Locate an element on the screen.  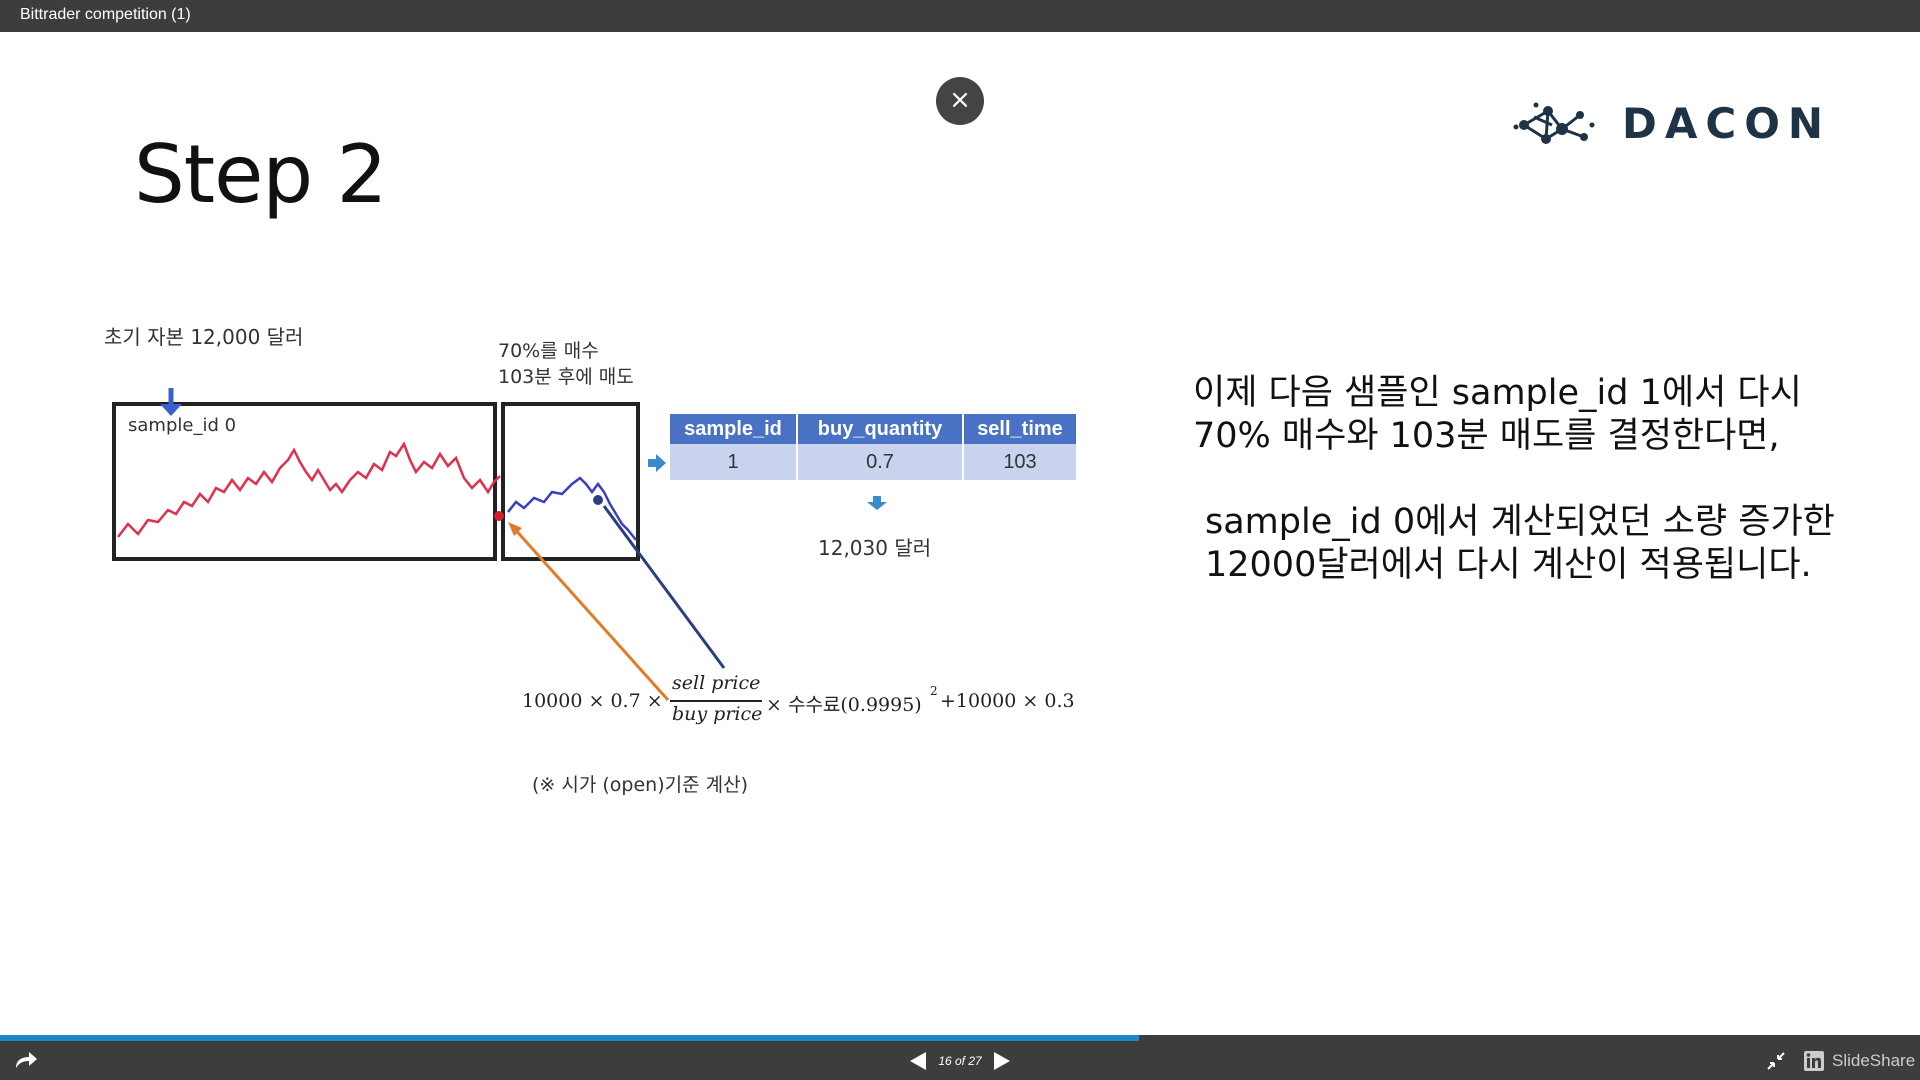
table-header: buy_quantity is located at coordinates (880, 429).